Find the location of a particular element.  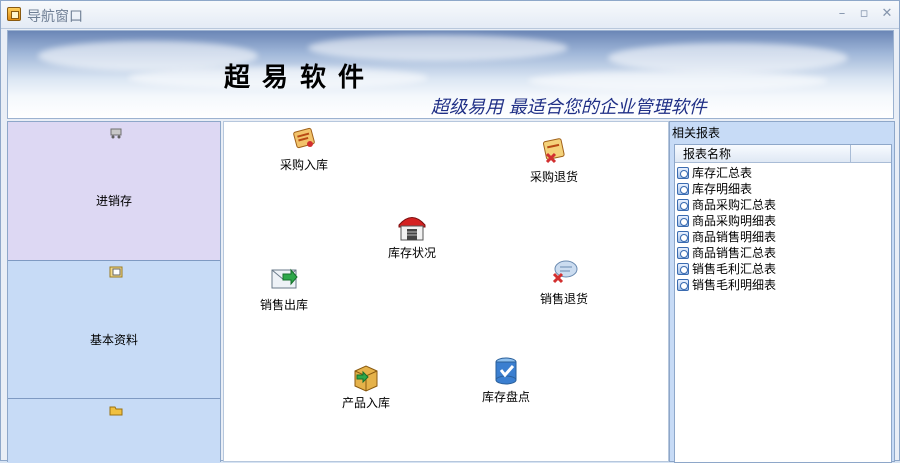

sales-return-button: 销售退货 is located at coordinates (564, 282).